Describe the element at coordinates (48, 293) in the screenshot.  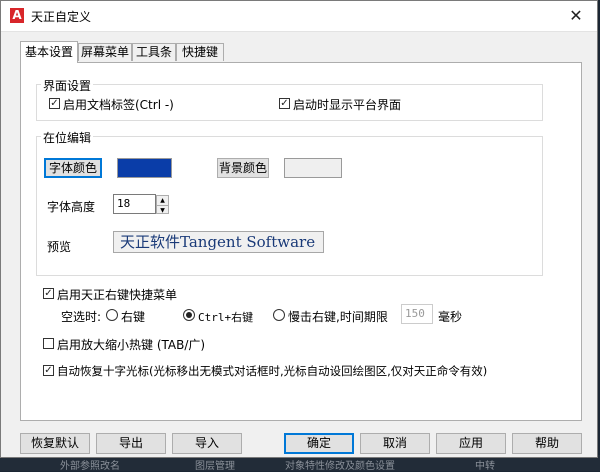
I see `enable-right-menu-checkbox: ✓` at that location.